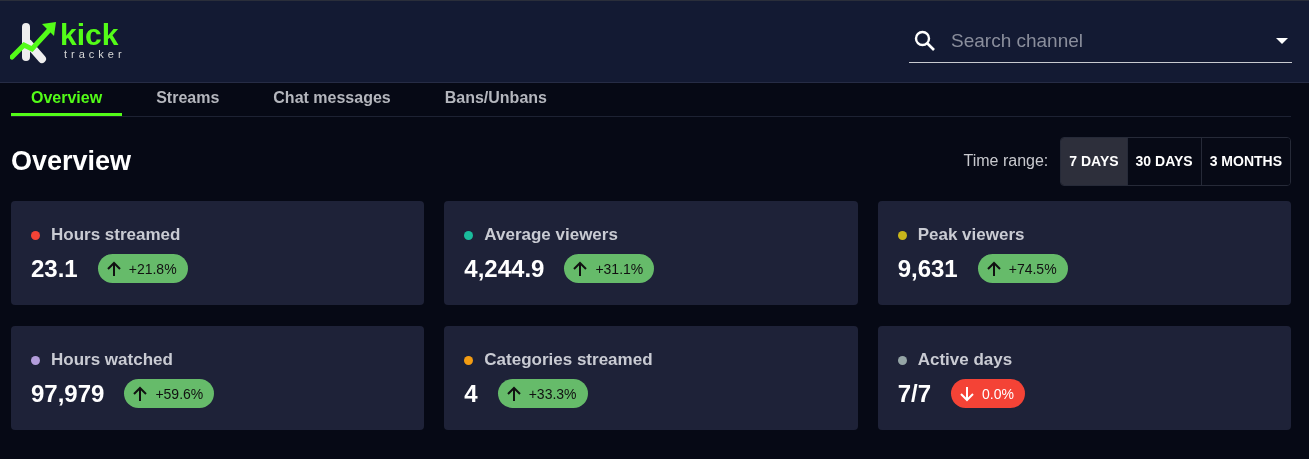 The height and width of the screenshot is (459, 1309). Describe the element at coordinates (1094, 161) in the screenshot. I see `time-range-option: 7 DAYS` at that location.